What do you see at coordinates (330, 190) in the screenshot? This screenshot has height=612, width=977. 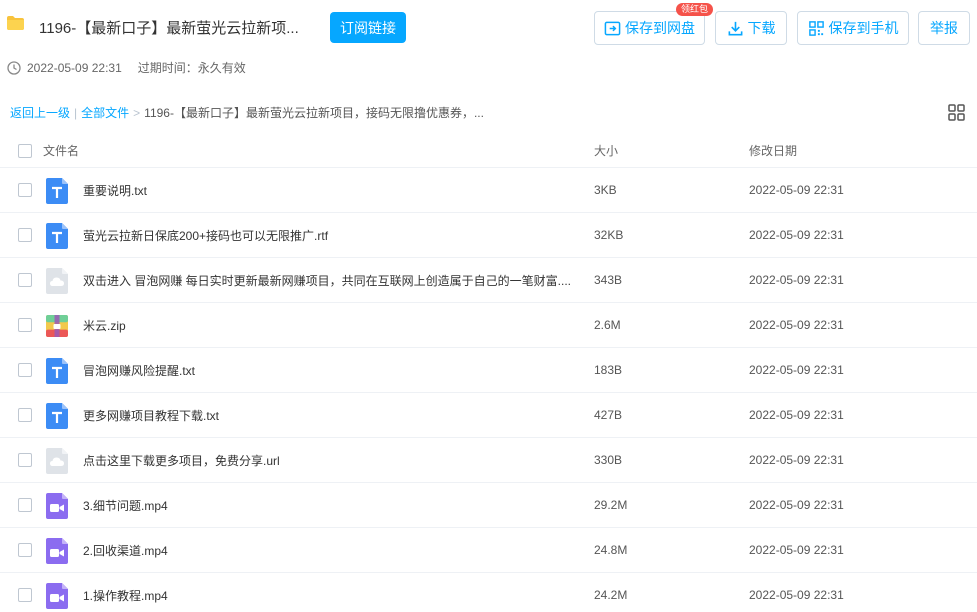 I see `file-name: 重要说明.txt` at bounding box center [330, 190].